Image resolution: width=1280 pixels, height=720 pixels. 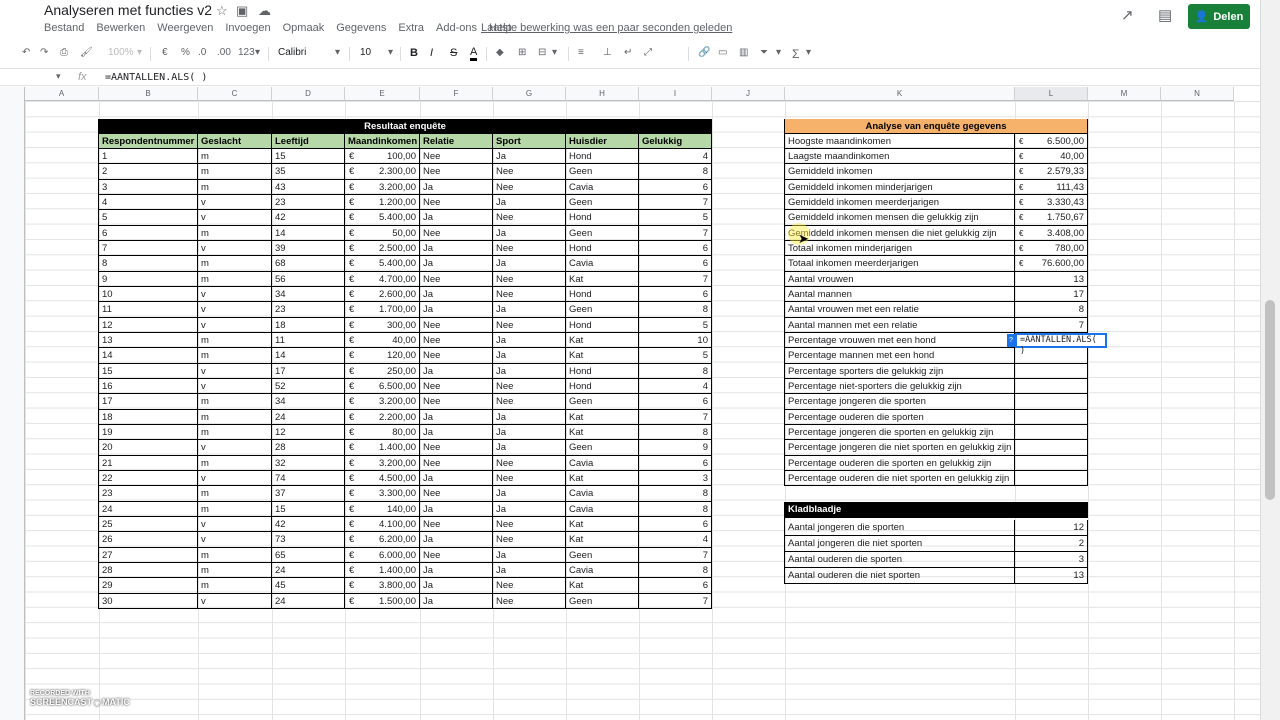 I want to click on table-cell: 13, so click(x=148, y=341).